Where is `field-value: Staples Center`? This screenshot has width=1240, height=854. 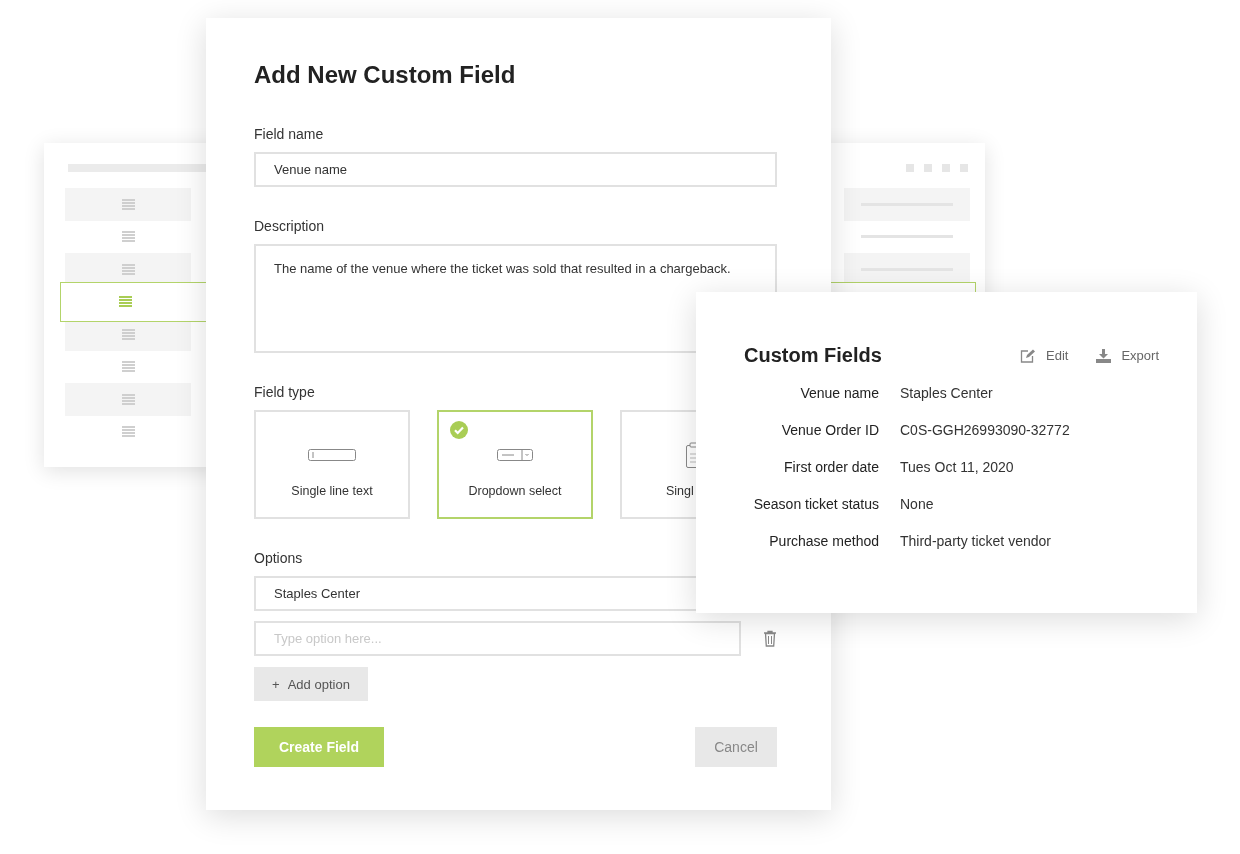 field-value: Staples Center is located at coordinates (947, 393).